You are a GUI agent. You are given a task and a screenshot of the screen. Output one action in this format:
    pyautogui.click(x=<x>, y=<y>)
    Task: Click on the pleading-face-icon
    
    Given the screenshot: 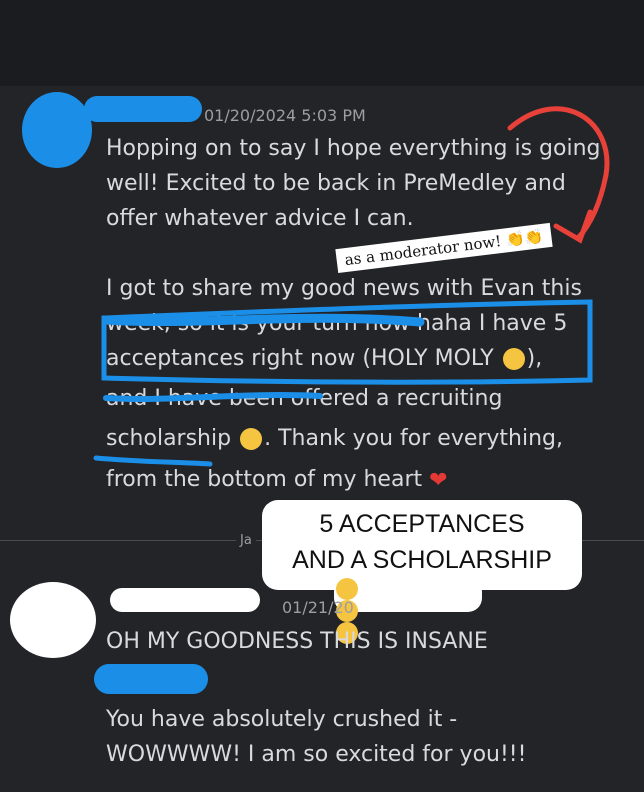 What is the action you would take?
    pyautogui.click(x=347, y=589)
    